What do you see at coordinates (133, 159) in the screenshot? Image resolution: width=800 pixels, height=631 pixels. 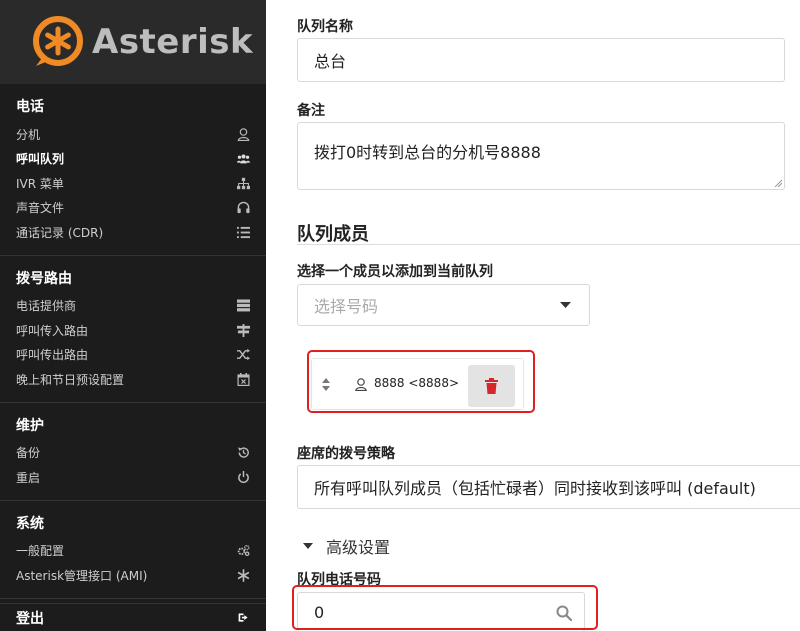 I see `sidebar-item: 呼叫队列` at bounding box center [133, 159].